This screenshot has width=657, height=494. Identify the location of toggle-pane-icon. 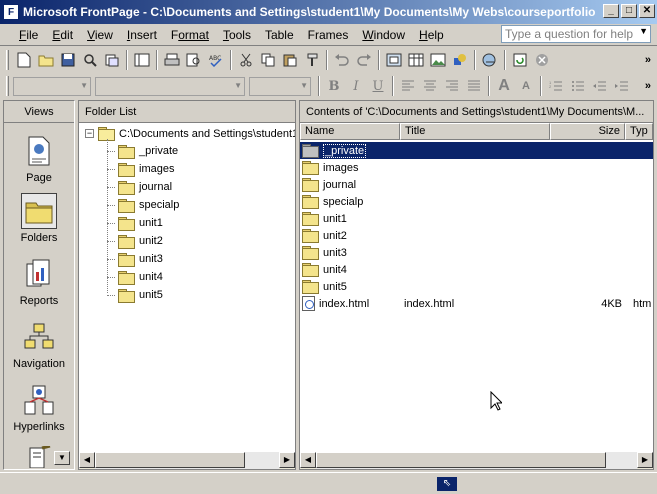
(142, 60).